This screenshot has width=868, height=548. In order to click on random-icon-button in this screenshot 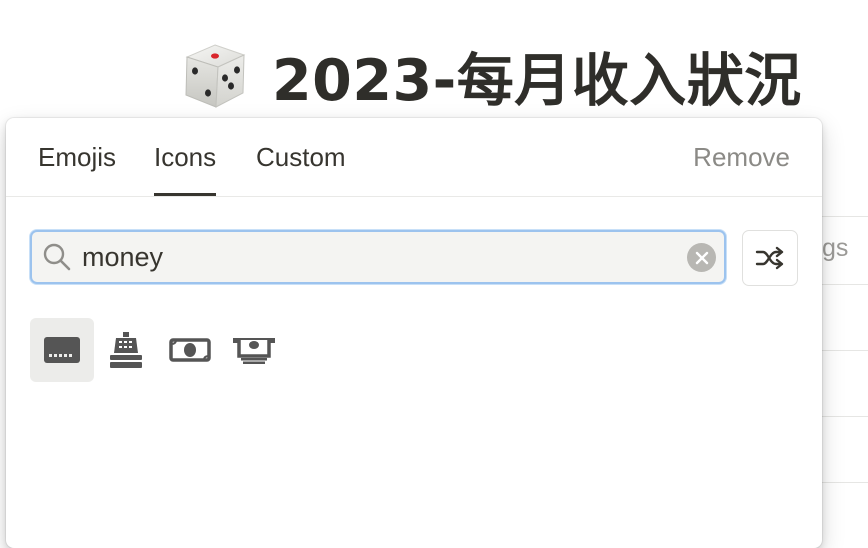, I will do `click(770, 258)`.